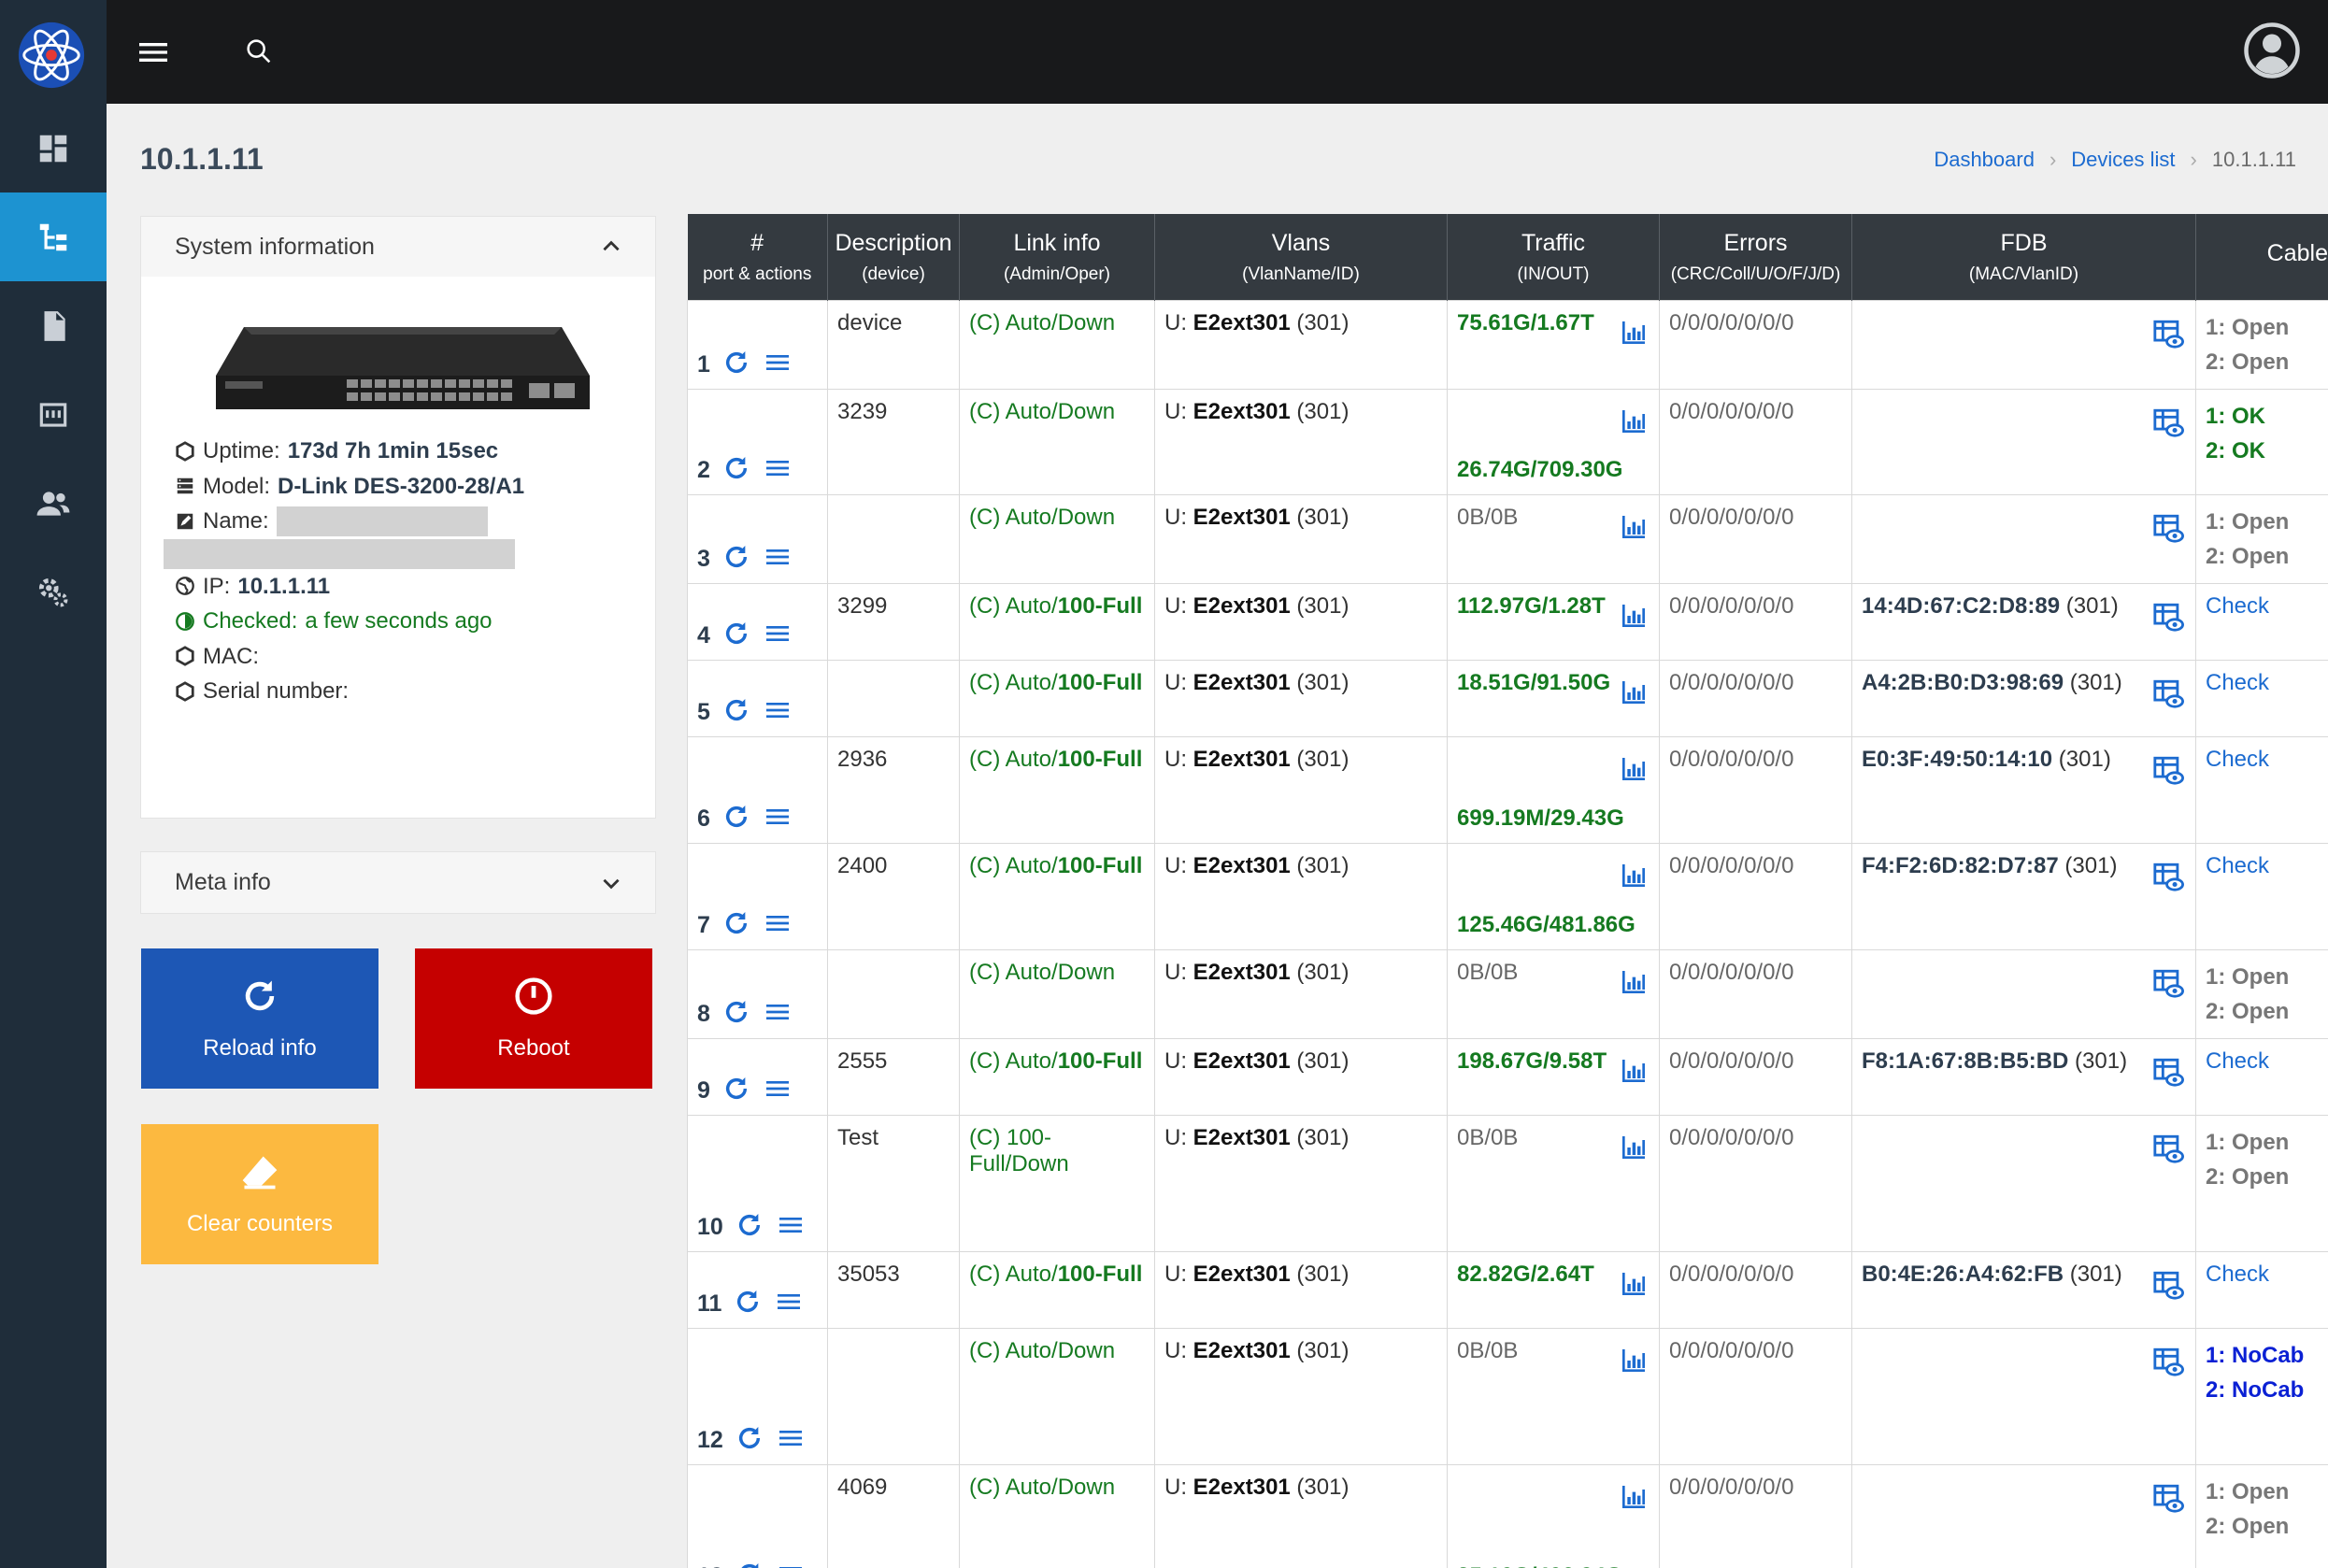 The height and width of the screenshot is (1568, 2328). What do you see at coordinates (53, 414) in the screenshot?
I see `sidebar-item-ports` at bounding box center [53, 414].